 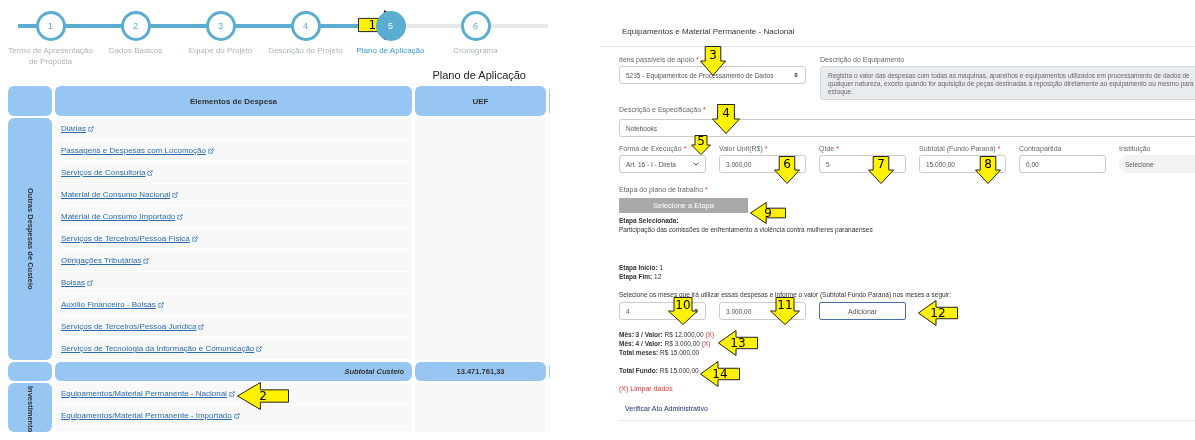 What do you see at coordinates (120, 194) in the screenshot?
I see `expense-link: Material de Consumo Nacional` at bounding box center [120, 194].